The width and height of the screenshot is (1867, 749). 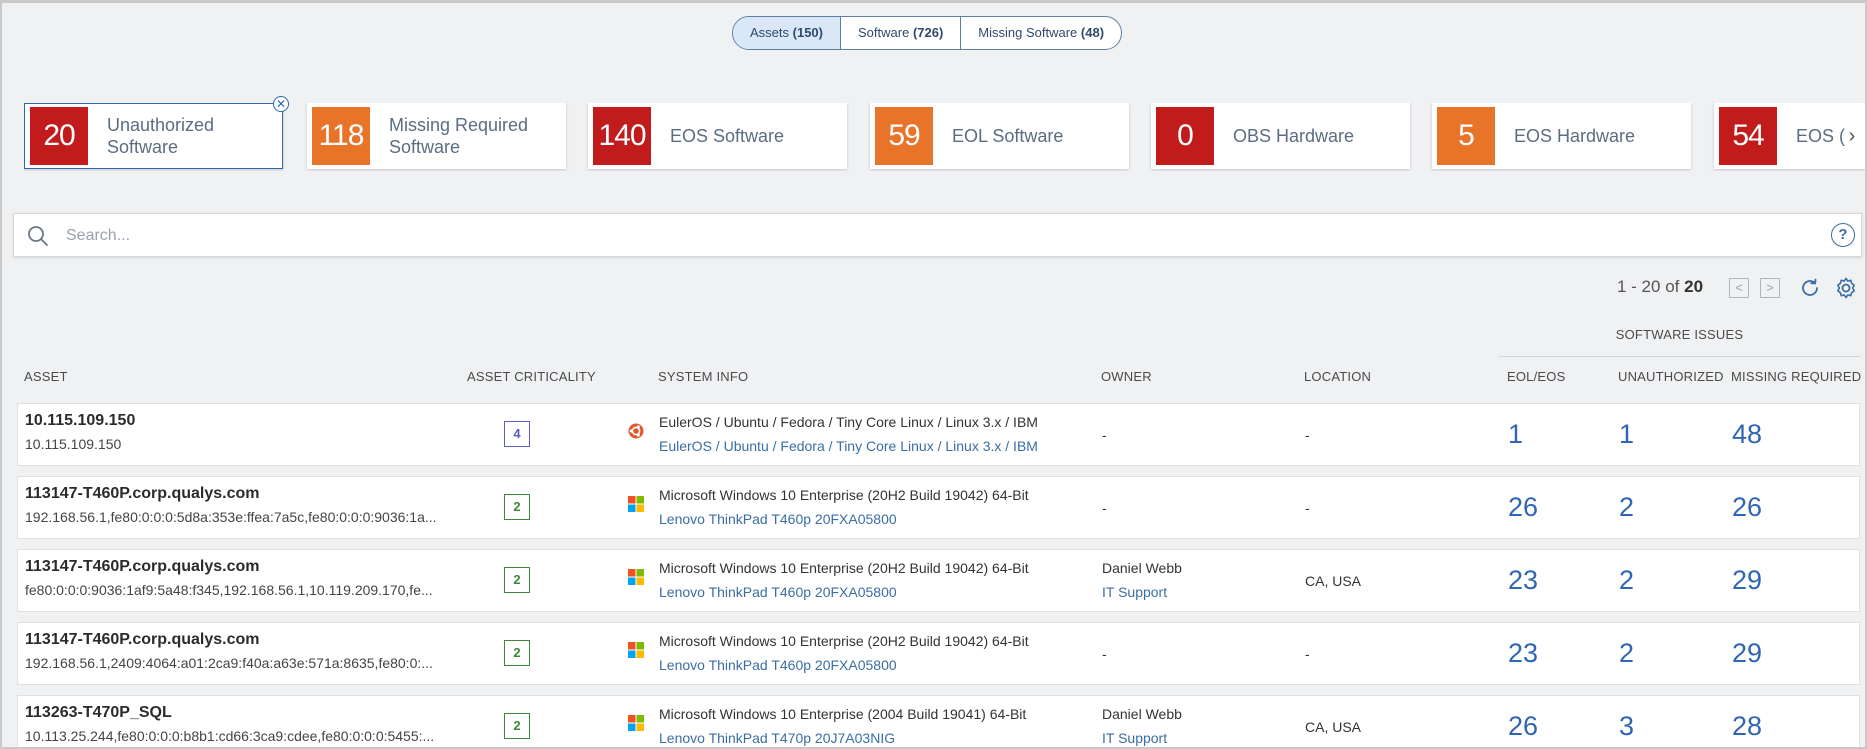 I want to click on card-label: Missing Required Software, so click(x=458, y=136).